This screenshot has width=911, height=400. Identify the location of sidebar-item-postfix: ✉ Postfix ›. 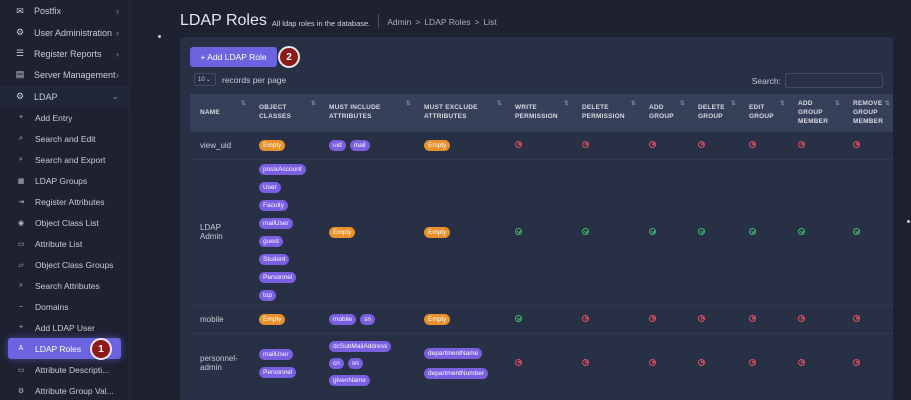
(64, 11).